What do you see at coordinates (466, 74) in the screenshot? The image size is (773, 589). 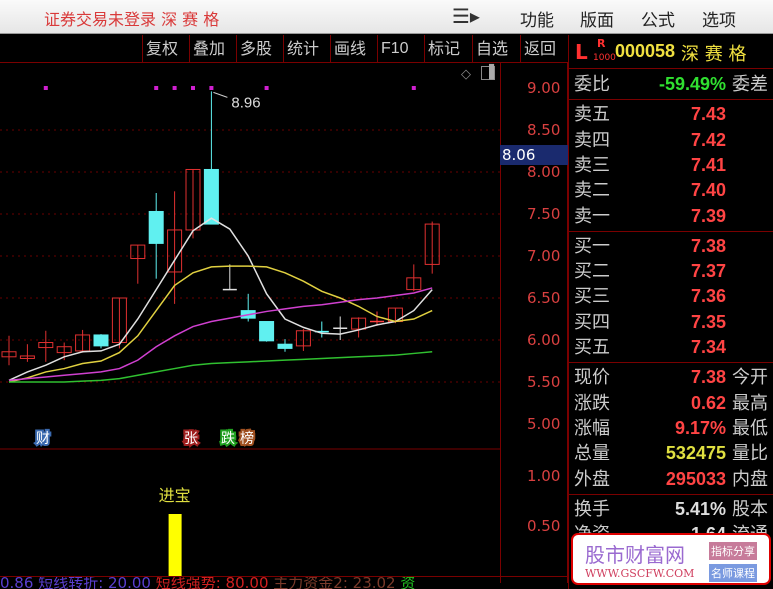 I see `diamond-icon: ◇` at bounding box center [466, 74].